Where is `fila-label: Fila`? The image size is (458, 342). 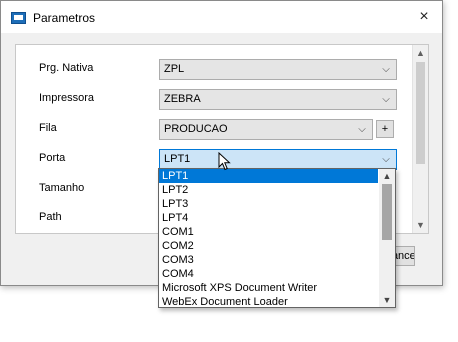 fila-label: Fila is located at coordinates (48, 128).